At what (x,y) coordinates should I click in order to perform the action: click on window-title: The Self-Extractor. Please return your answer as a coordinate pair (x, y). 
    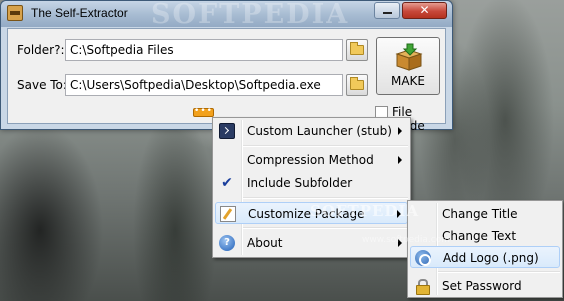
    Looking at the image, I should click on (79, 13).